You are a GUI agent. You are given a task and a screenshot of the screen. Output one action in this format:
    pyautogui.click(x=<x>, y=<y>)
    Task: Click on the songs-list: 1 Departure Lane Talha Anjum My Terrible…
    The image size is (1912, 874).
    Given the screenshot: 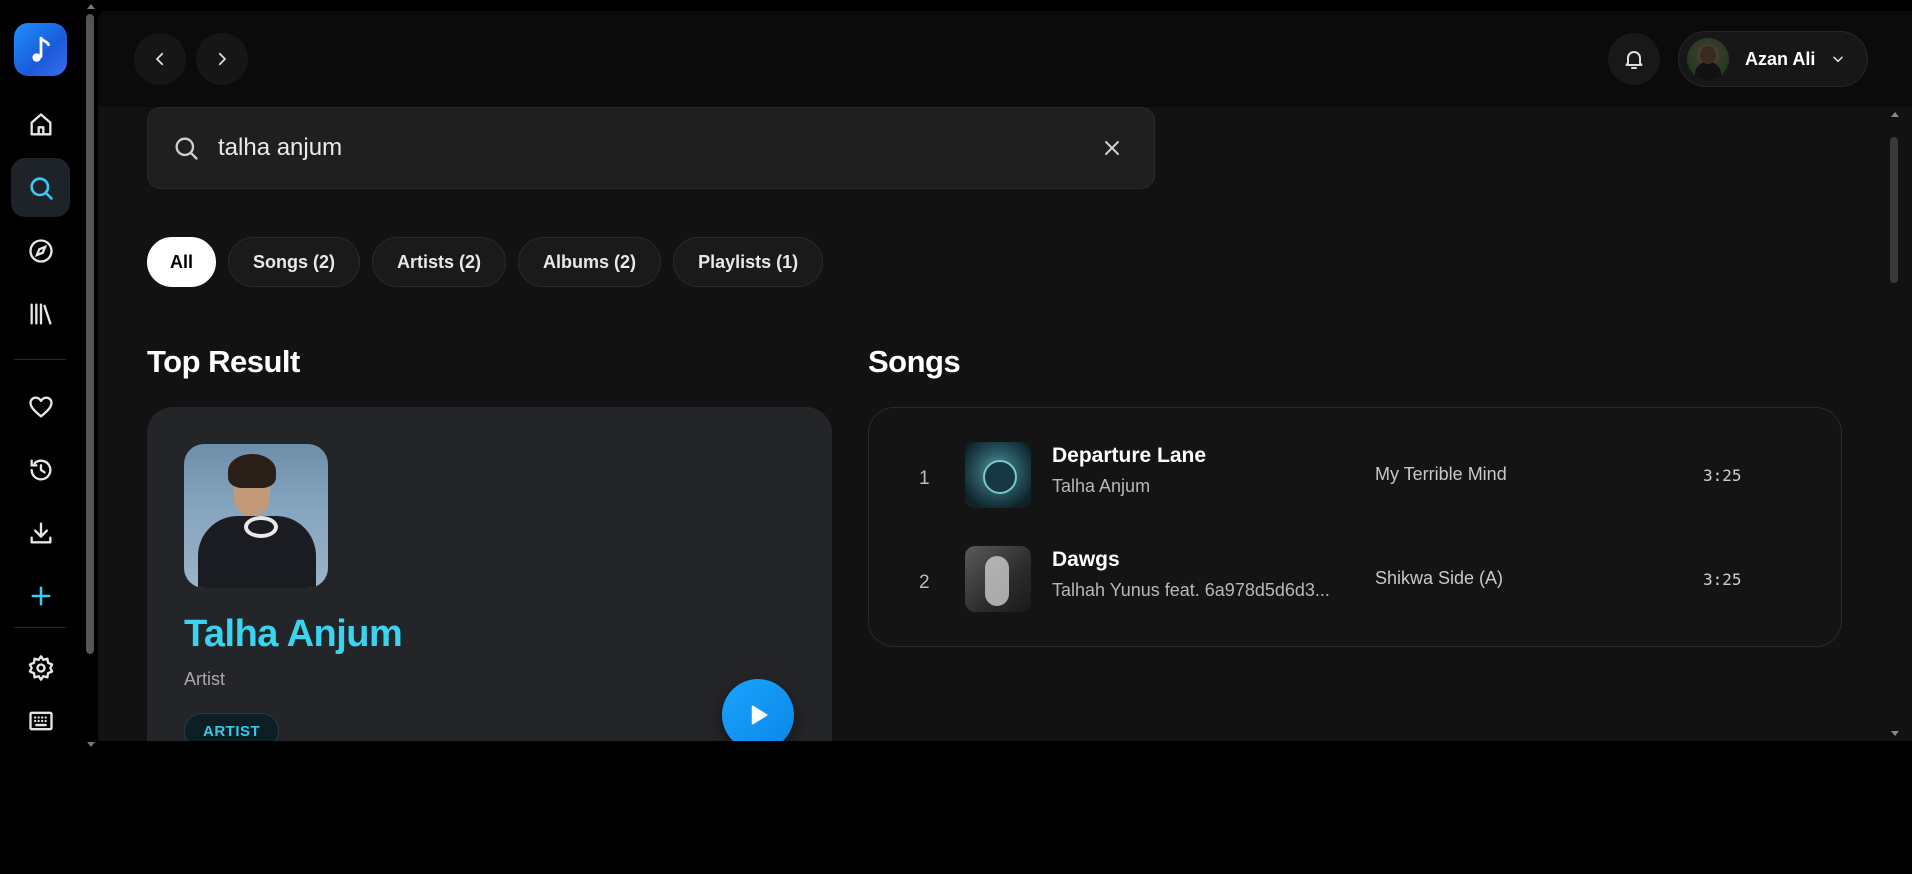 What is the action you would take?
    pyautogui.click(x=1355, y=527)
    